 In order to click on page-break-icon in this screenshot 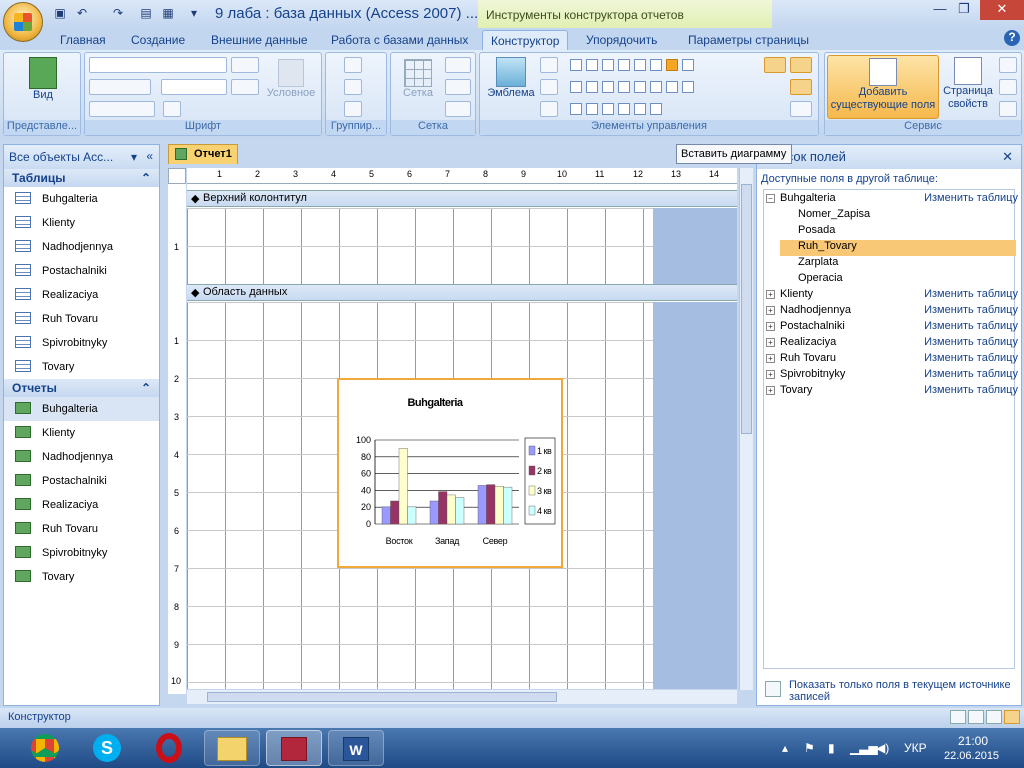, I will do `click(592, 109)`.